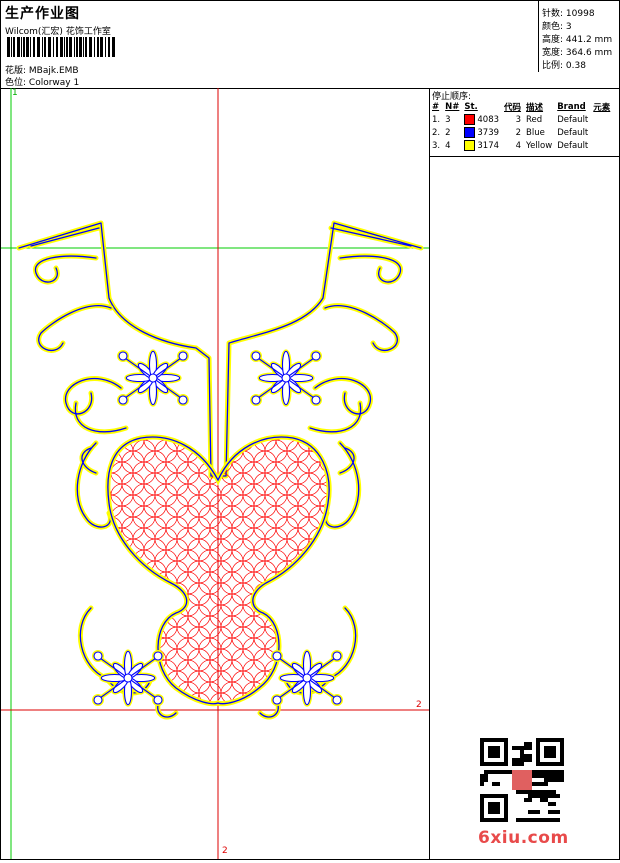 The height and width of the screenshot is (863, 620). Describe the element at coordinates (436, 106) in the screenshot. I see `col-header: #` at that location.